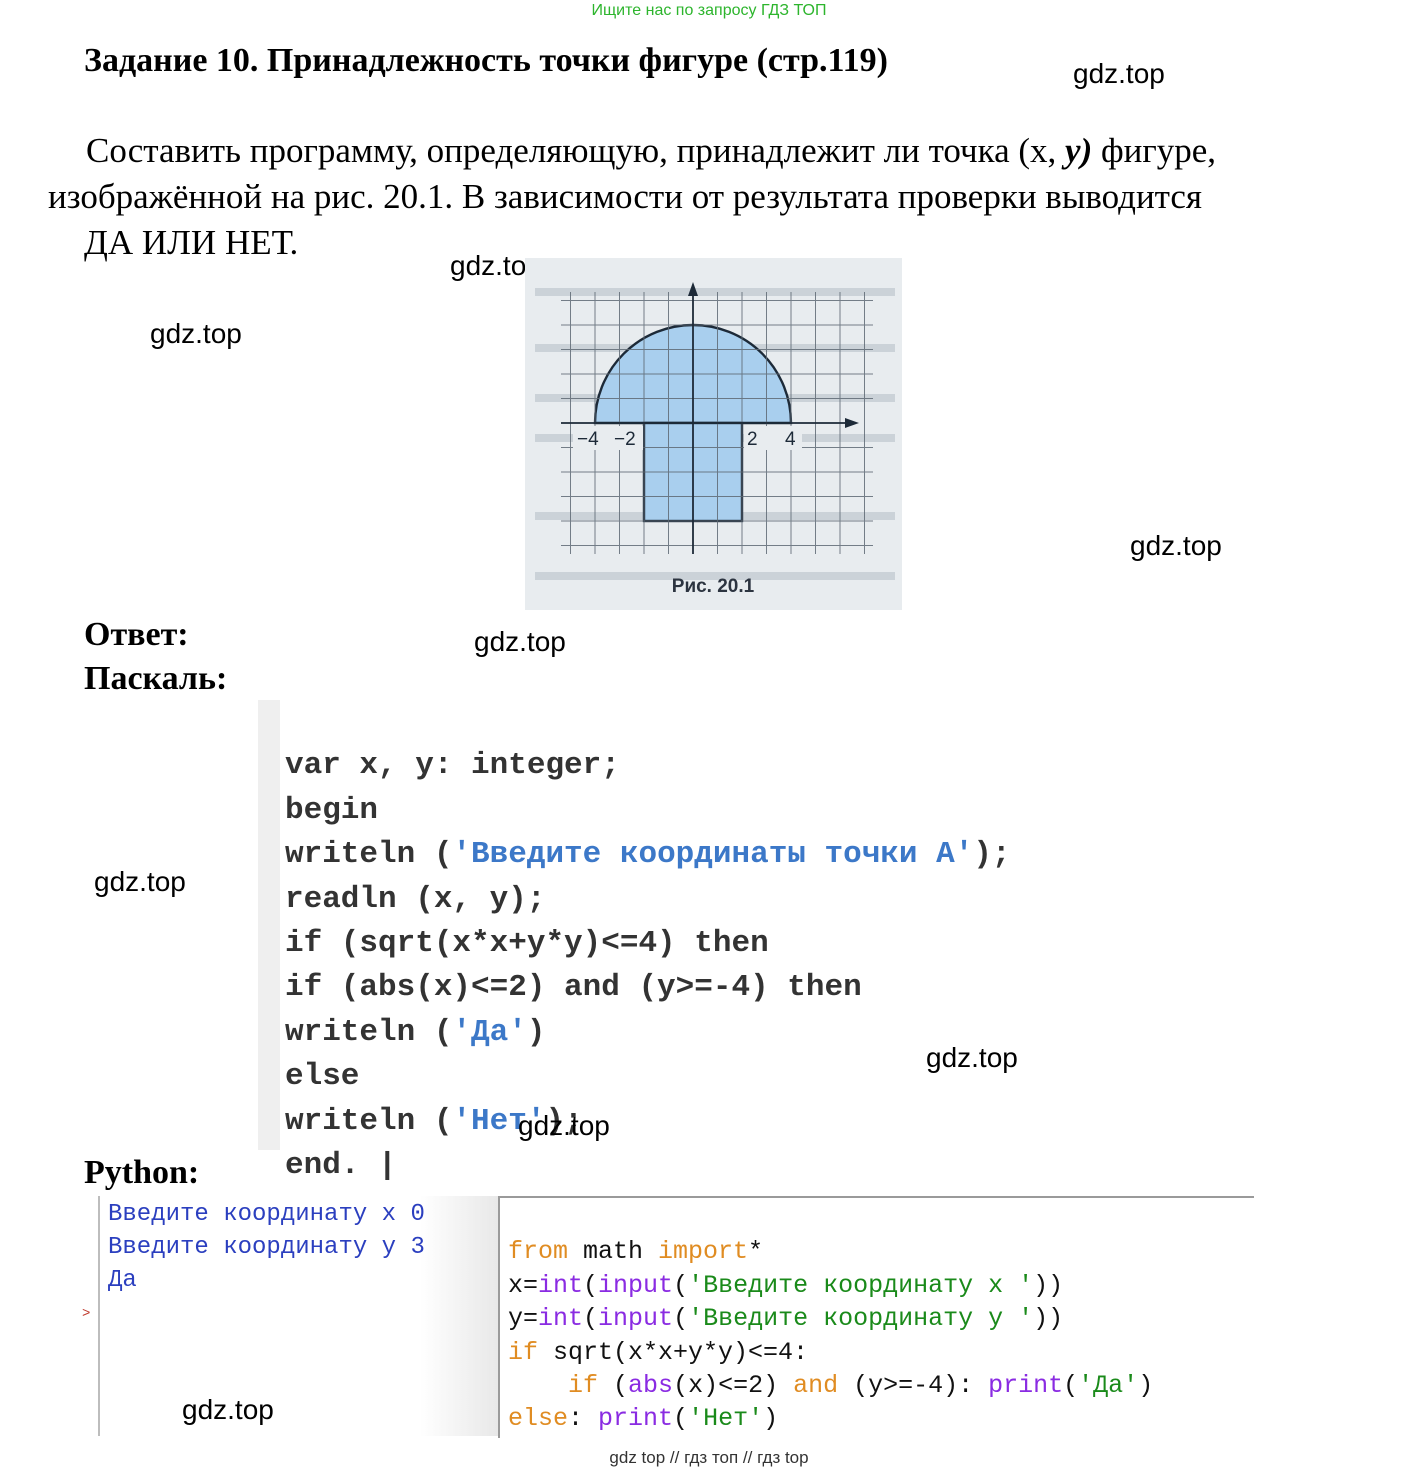 The height and width of the screenshot is (1473, 1418). I want to click on python-label: Python:, so click(142, 1172).